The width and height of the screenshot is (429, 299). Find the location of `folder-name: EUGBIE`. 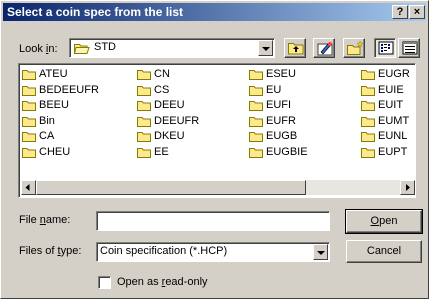

folder-name: EUGBIE is located at coordinates (287, 151).